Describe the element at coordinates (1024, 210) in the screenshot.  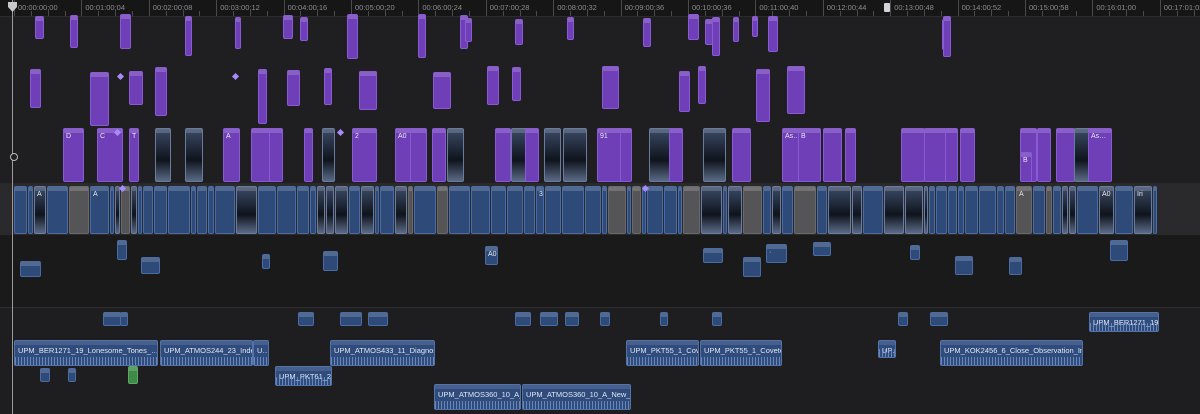
I see `primary-storyline-clip: A` at that location.